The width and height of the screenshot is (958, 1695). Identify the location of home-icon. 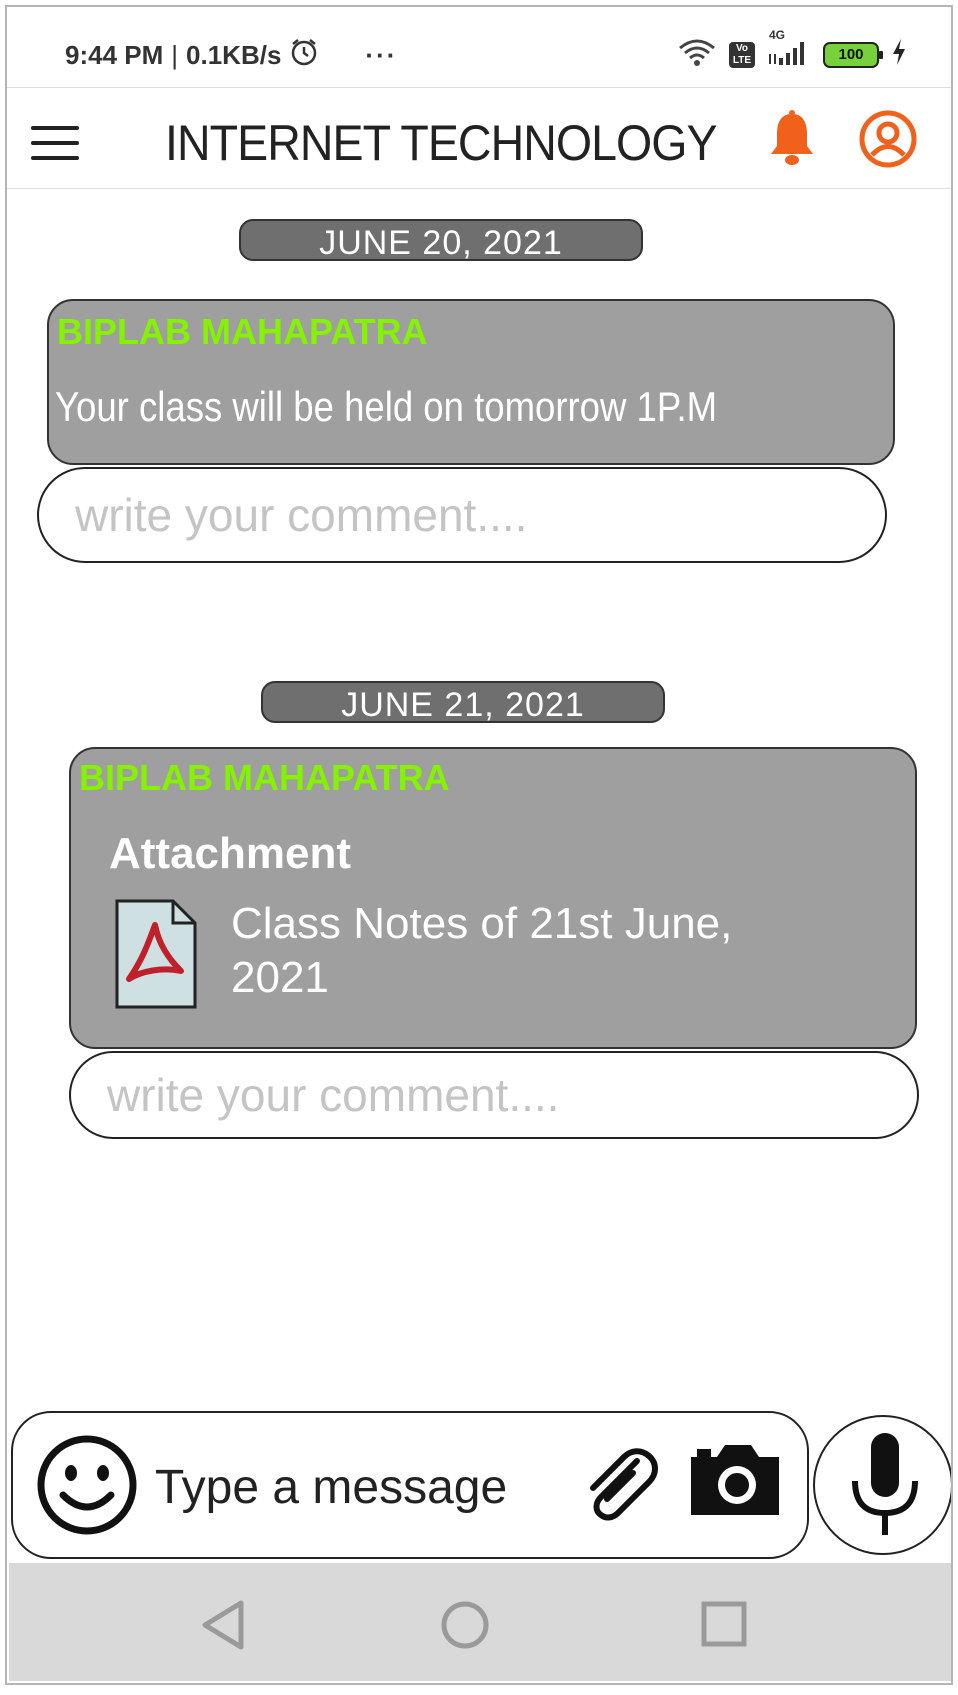
(465, 1627).